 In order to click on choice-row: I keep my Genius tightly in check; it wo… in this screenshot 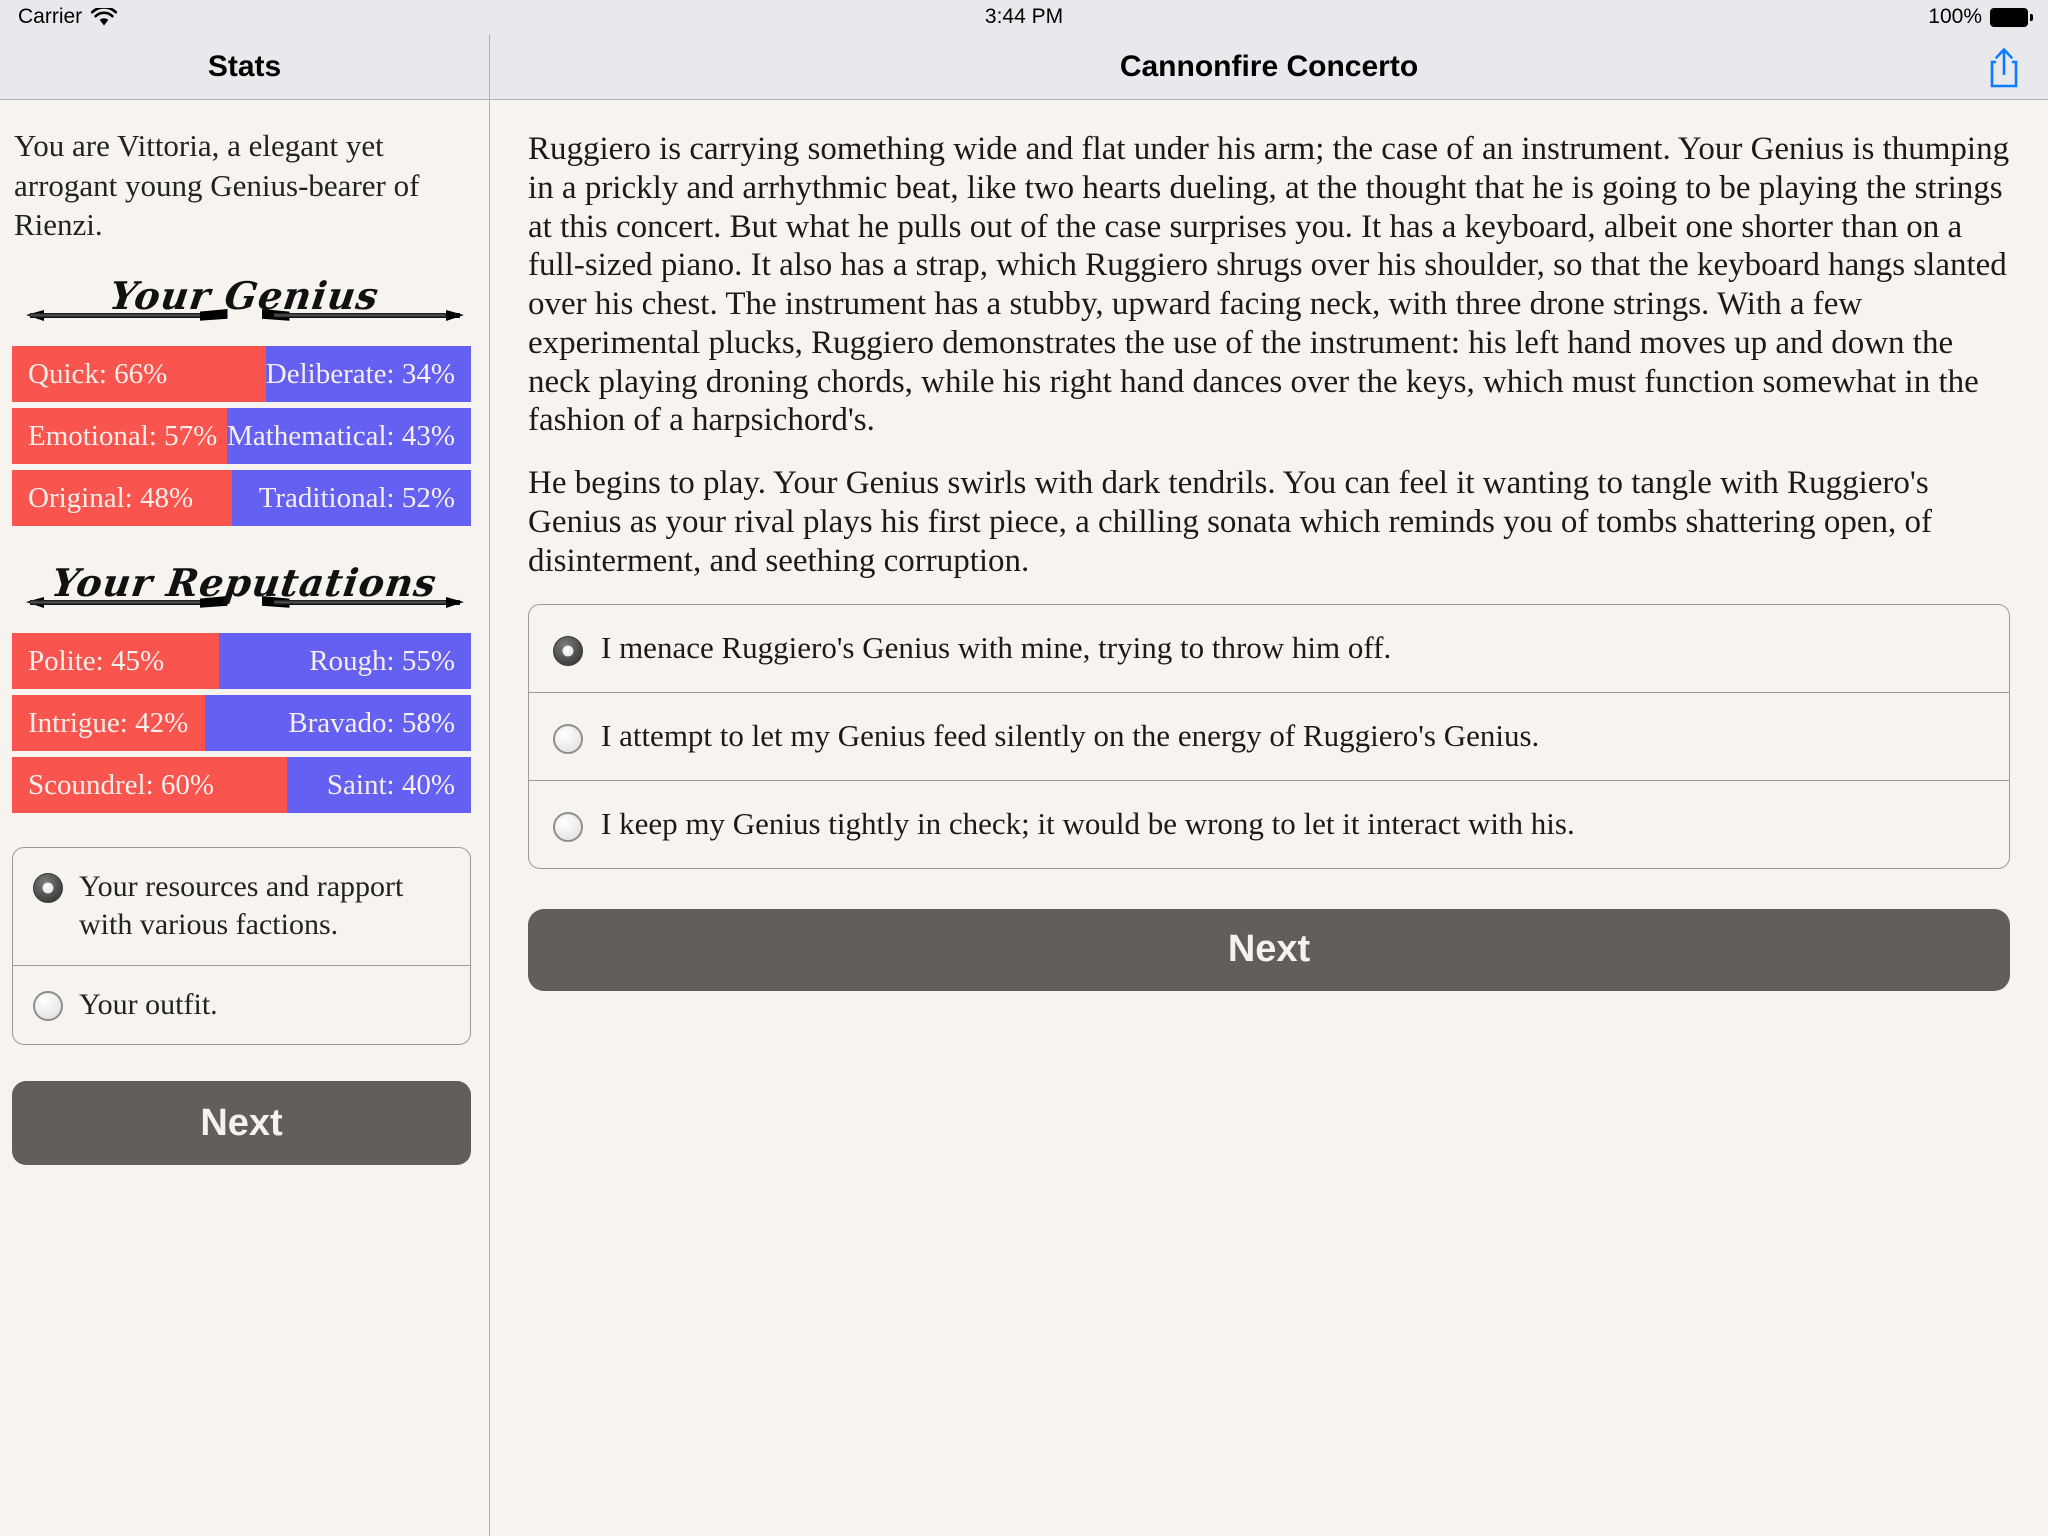, I will do `click(1269, 823)`.